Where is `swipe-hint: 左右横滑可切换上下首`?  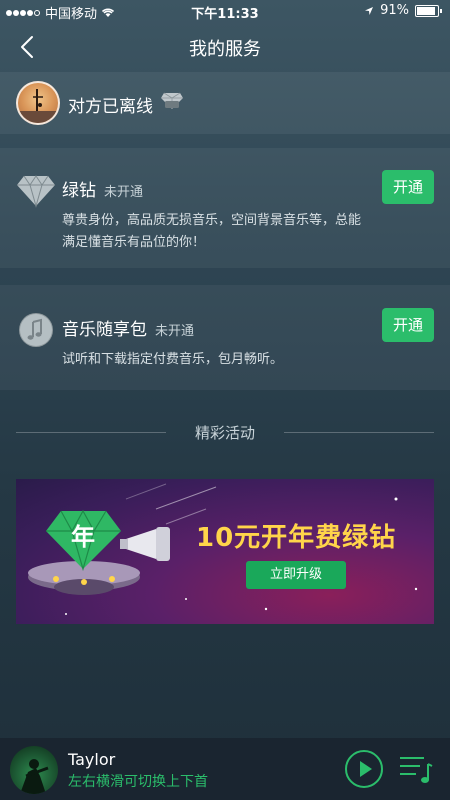
swipe-hint: 左右横滑可切换上下首 is located at coordinates (138, 782).